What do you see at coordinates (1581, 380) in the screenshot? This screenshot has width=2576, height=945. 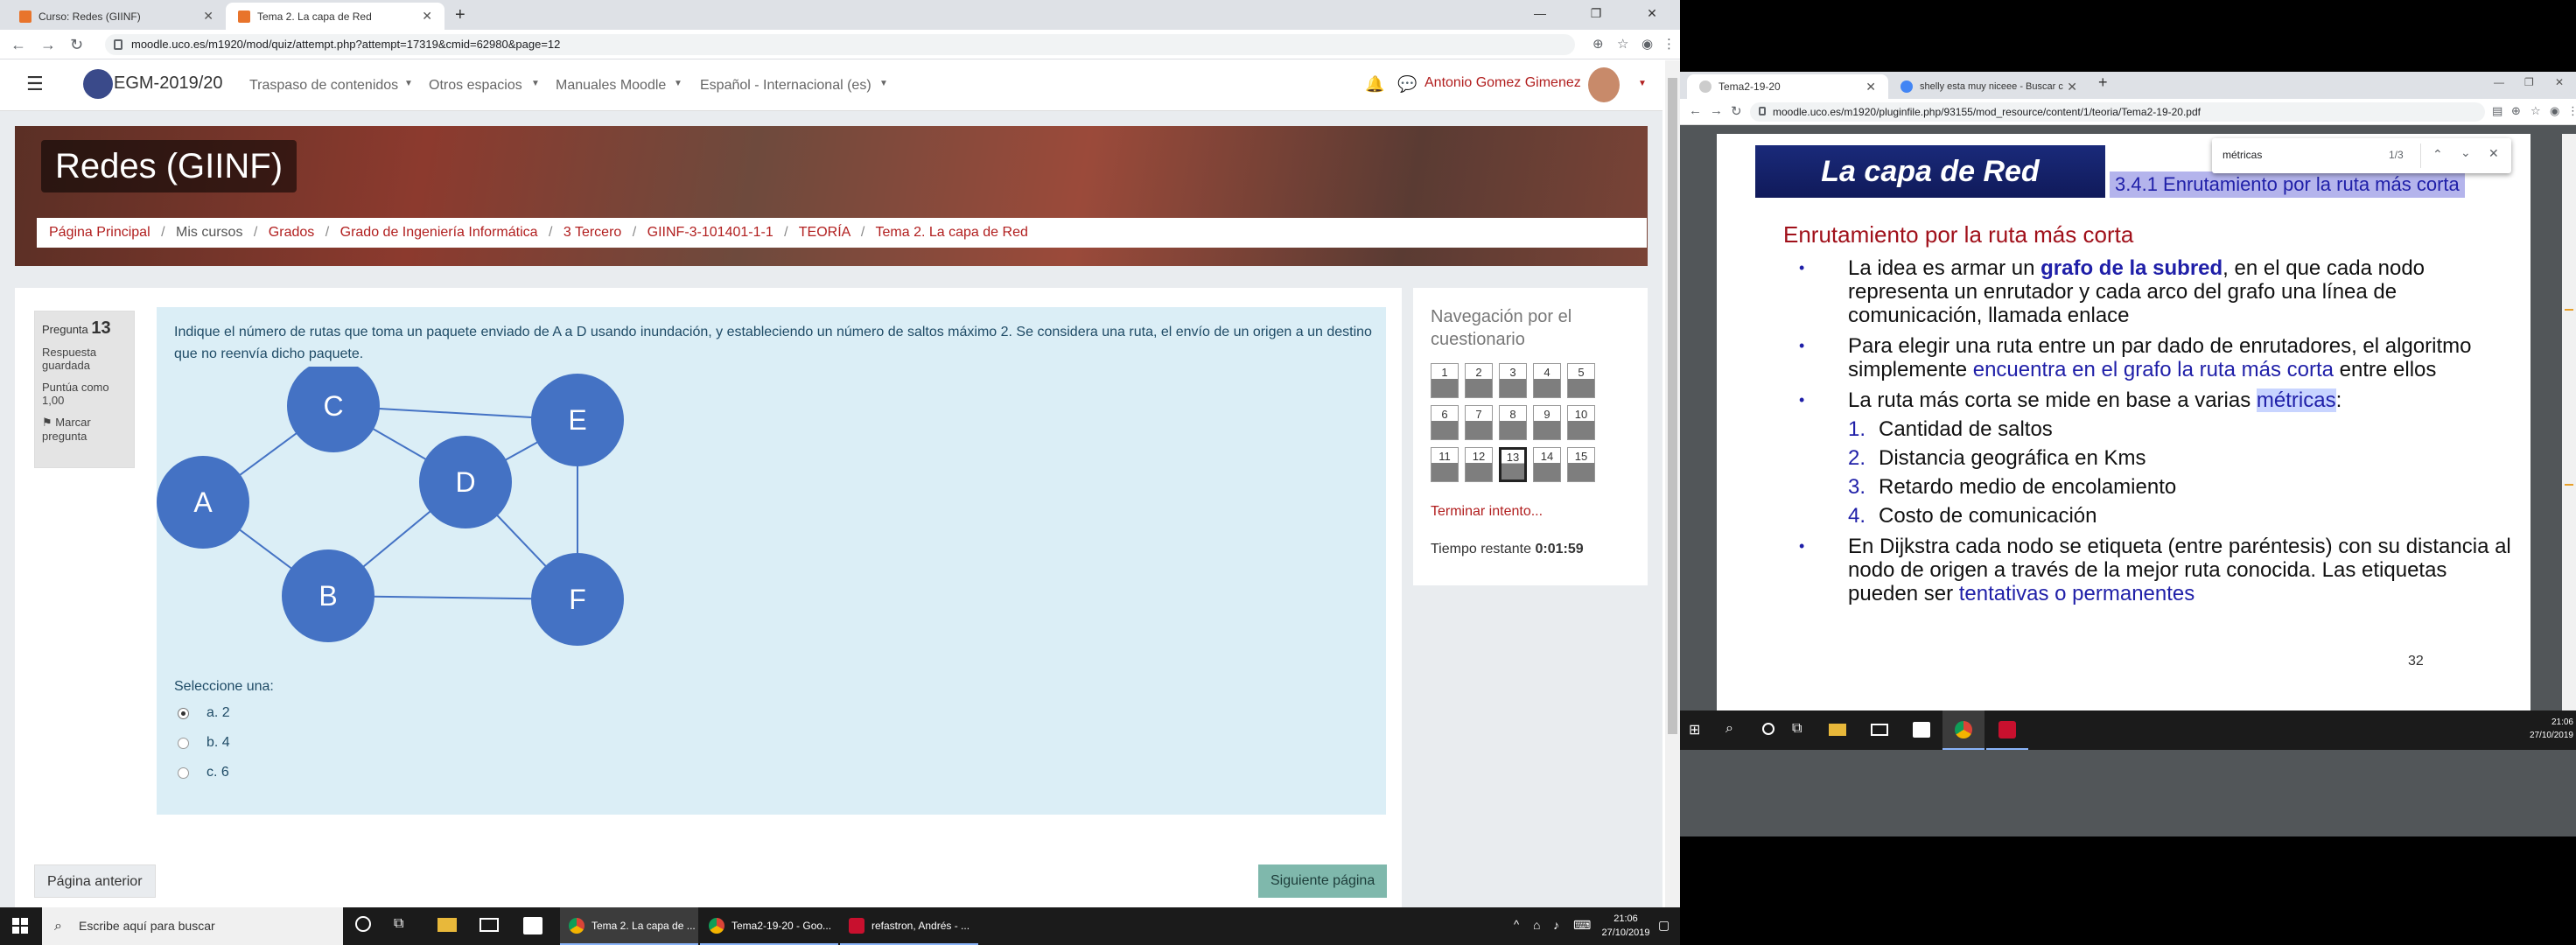 I see `quiz-nav-button: 5` at bounding box center [1581, 380].